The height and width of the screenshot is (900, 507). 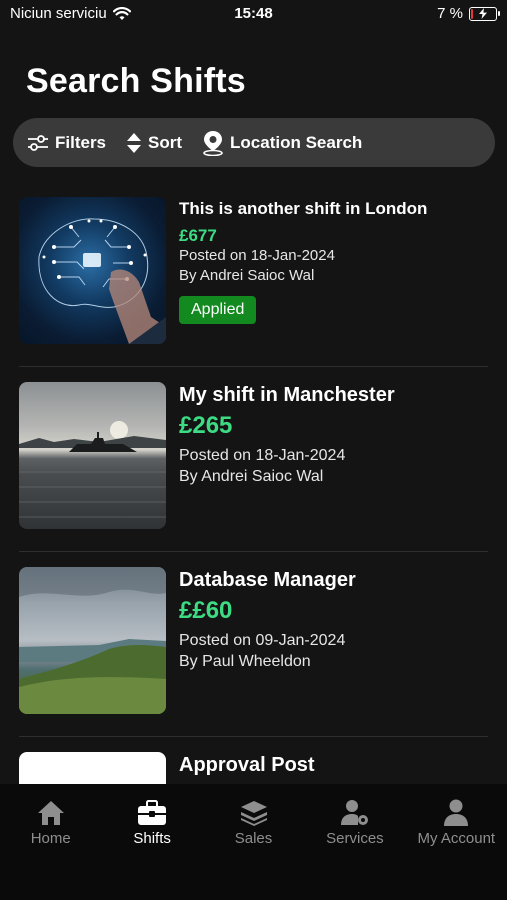 I want to click on applied-badge: Applied, so click(x=218, y=310).